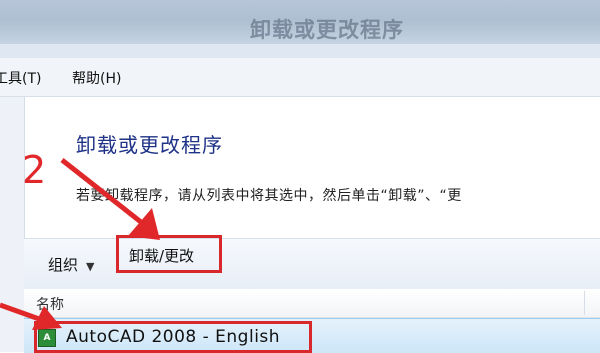  I want to click on arrow-to-uninstall-button, so click(110, 199).